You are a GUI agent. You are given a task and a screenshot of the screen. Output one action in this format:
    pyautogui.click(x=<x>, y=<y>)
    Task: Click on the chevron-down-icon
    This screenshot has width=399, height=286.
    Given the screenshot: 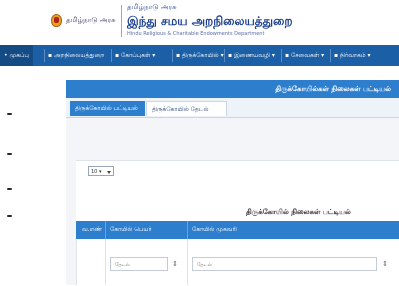 What is the action you would take?
    pyautogui.click(x=109, y=172)
    